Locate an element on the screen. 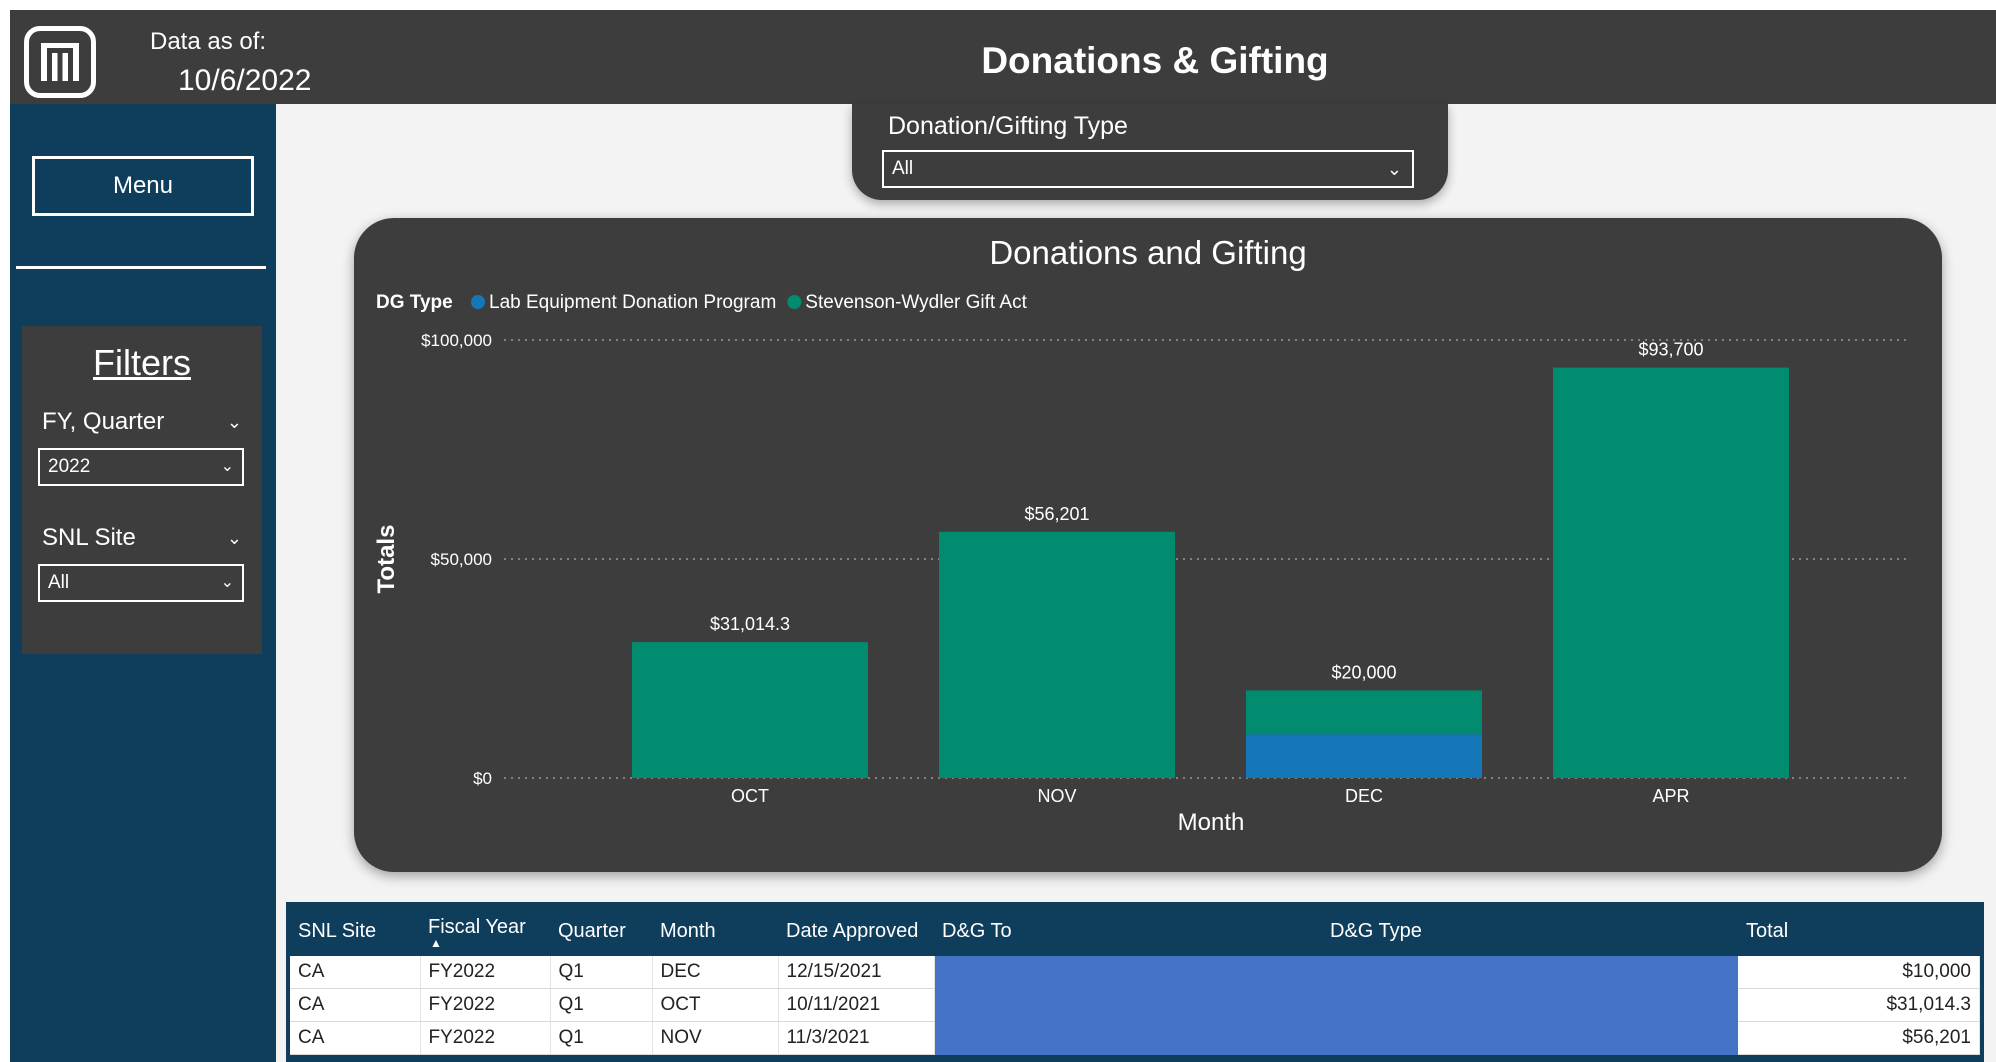 Image resolution: width=1996 pixels, height=1062 pixels. x-tick-label: OCT is located at coordinates (750, 796).